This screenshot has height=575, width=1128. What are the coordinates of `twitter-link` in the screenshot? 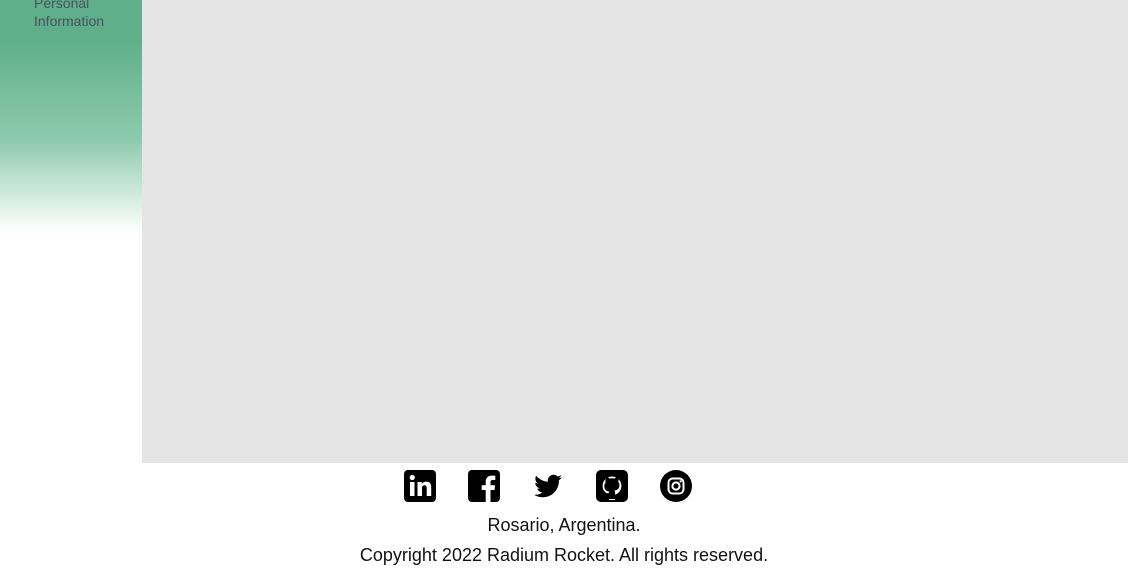 It's located at (548, 486).